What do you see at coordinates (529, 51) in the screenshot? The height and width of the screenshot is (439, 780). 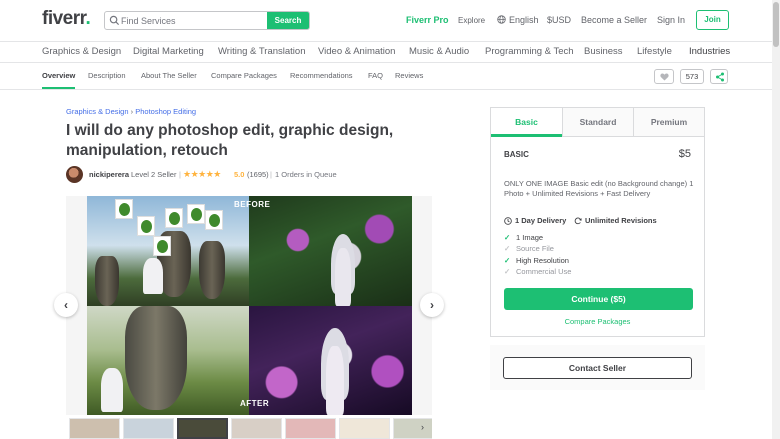 I see `category-programming-tech: Programming & Tech` at bounding box center [529, 51].